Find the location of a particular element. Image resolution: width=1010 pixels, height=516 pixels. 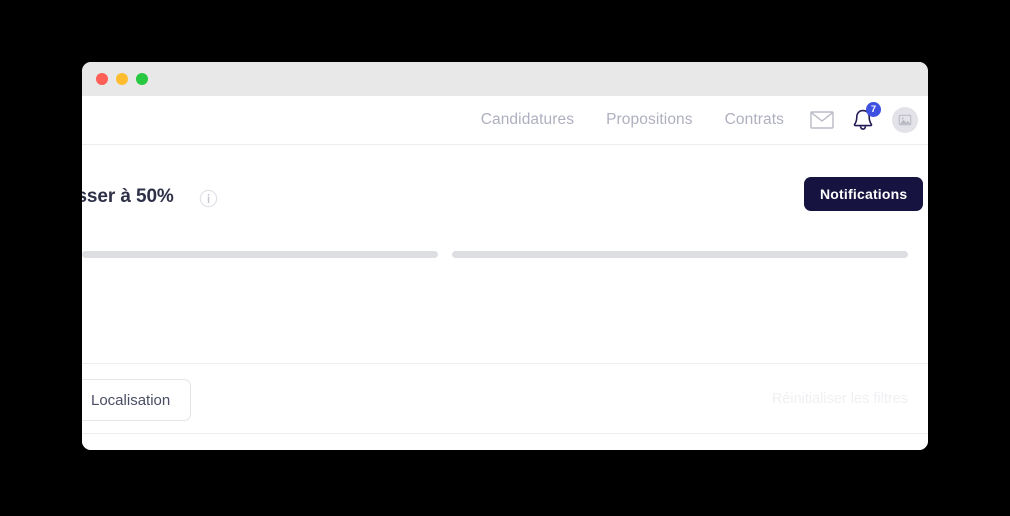

minimize-window-button is located at coordinates (122, 79).